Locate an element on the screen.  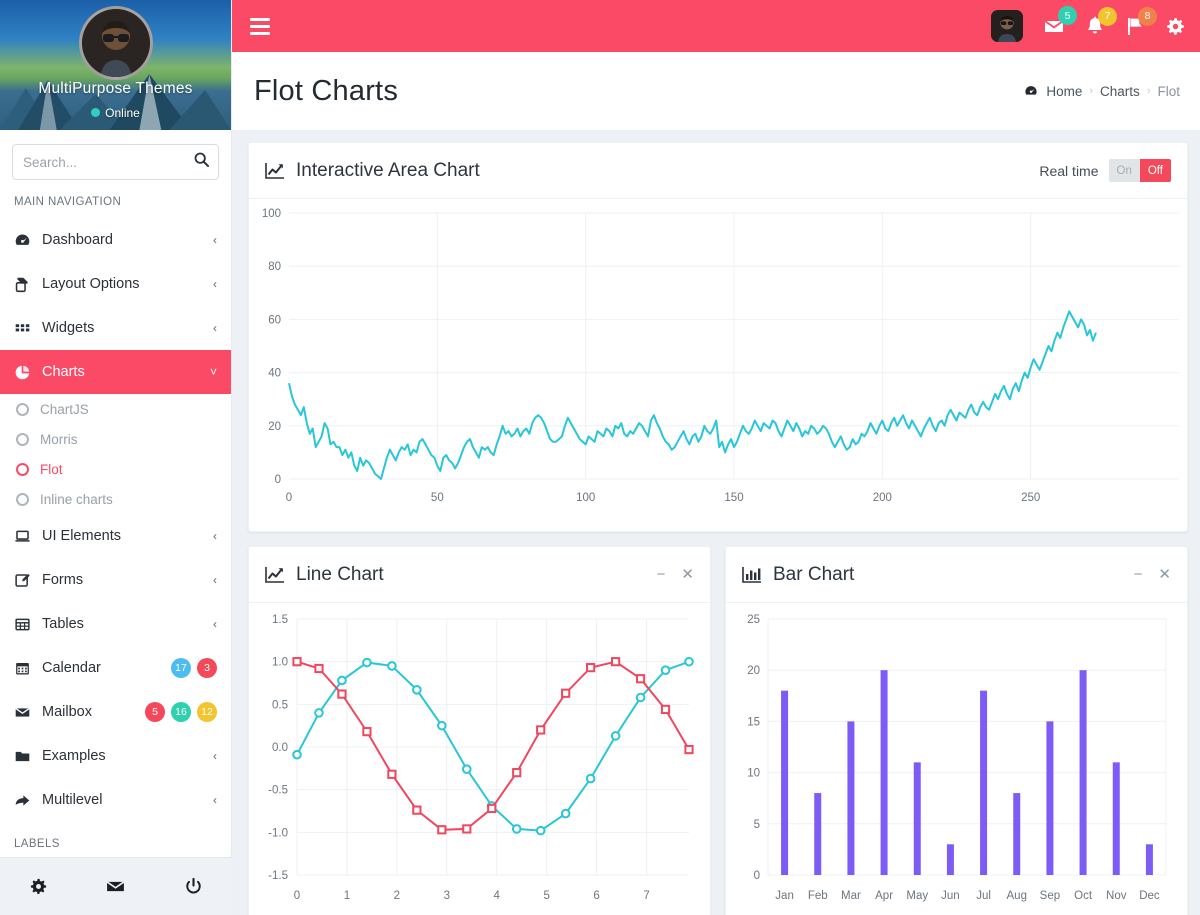
card-header: Bar Chart − ✕ is located at coordinates (956, 575).